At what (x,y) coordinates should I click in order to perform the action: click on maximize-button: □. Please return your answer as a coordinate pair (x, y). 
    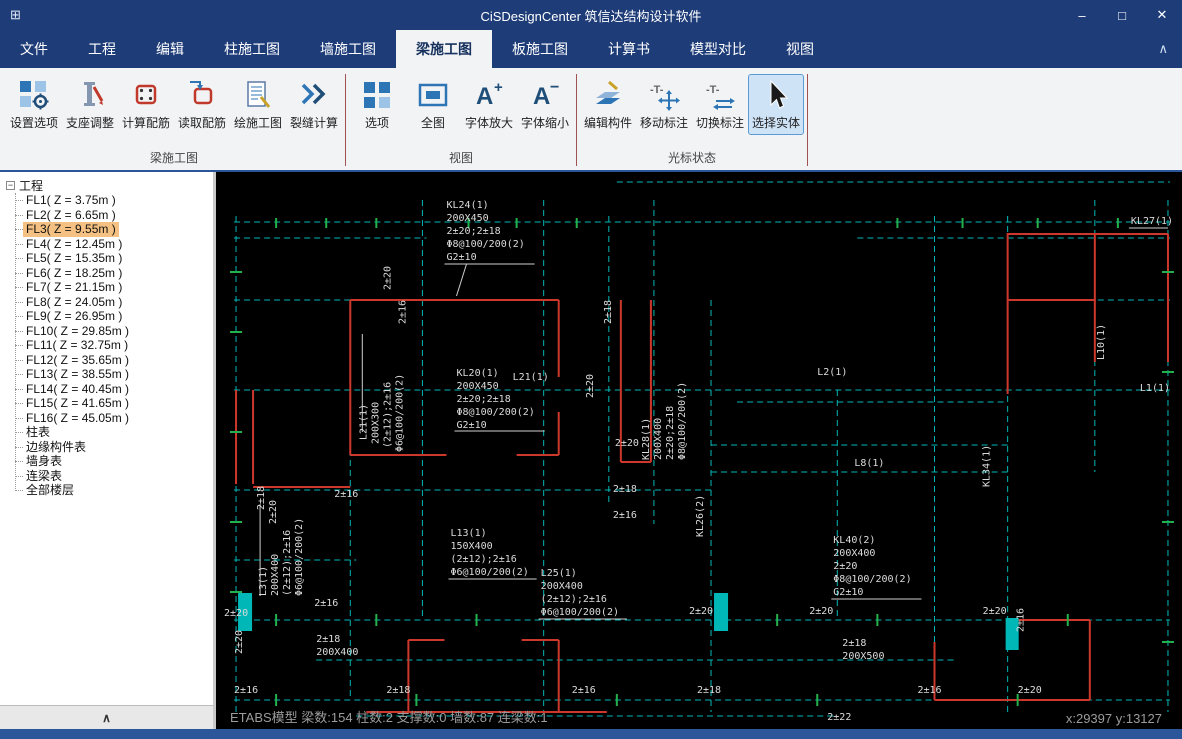
    Looking at the image, I should click on (1122, 15).